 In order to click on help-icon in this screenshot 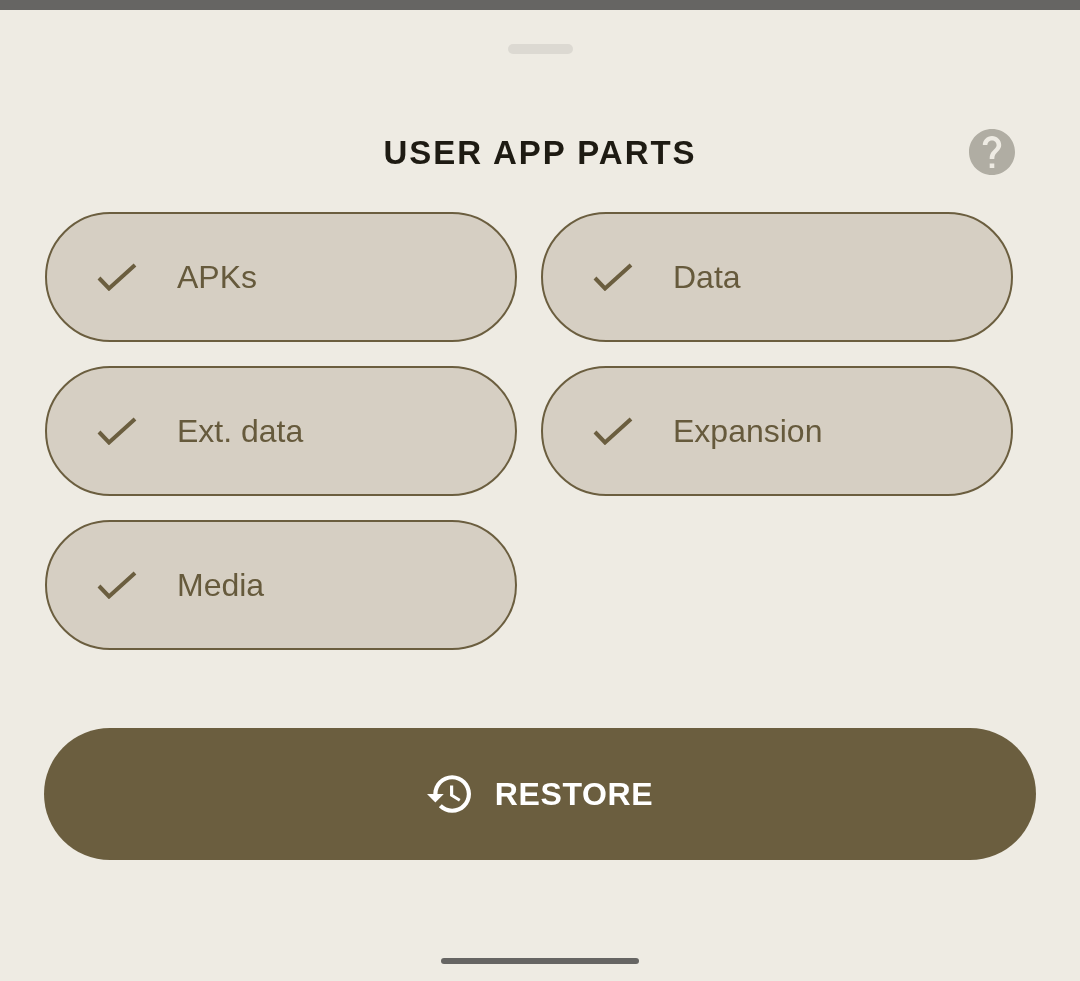, I will do `click(992, 152)`.